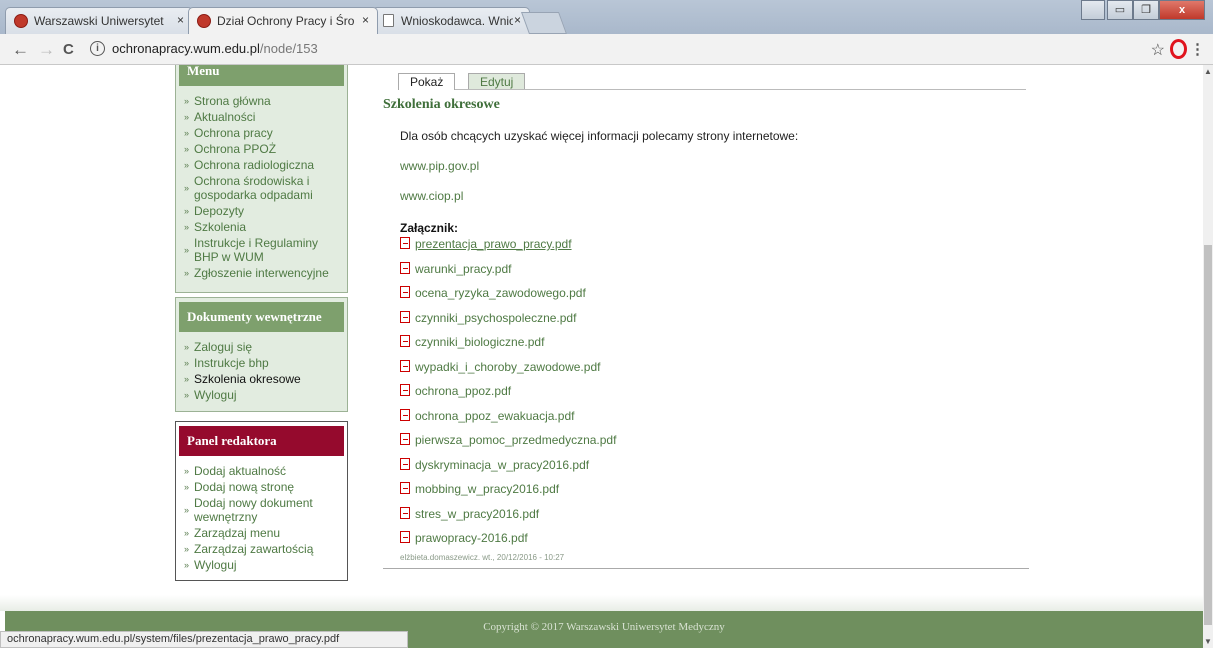 The height and width of the screenshot is (648, 1213). Describe the element at coordinates (1182, 10) in the screenshot. I see `close-window-button: x` at that location.